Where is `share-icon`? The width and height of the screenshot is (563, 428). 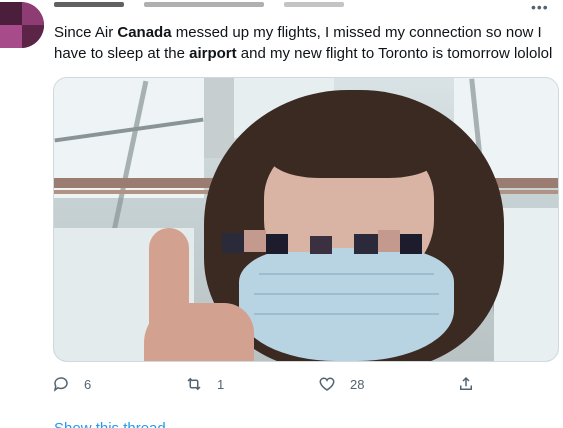
share-icon is located at coordinates (466, 383).